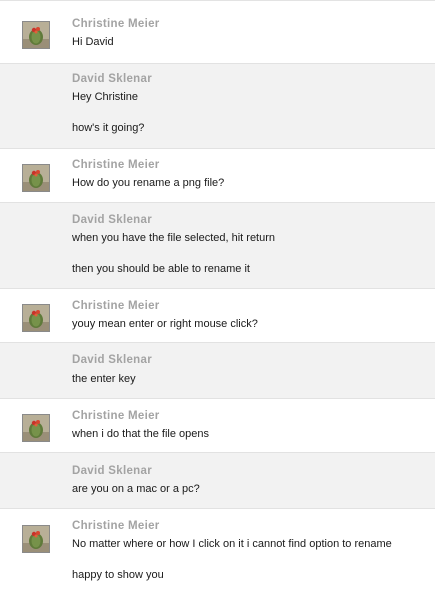  Describe the element at coordinates (148, 183) in the screenshot. I see `message-text: How do you rename a png file?` at that location.